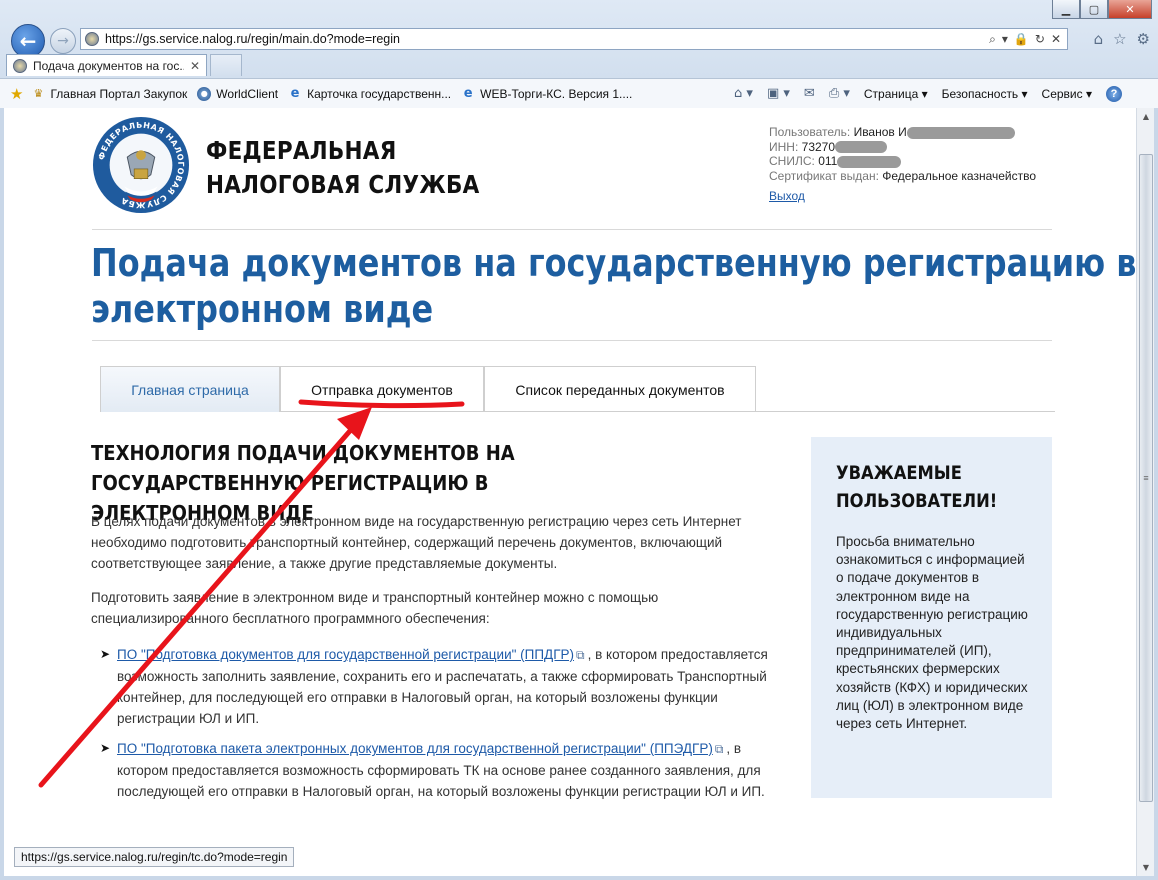 This screenshot has height=880, width=1158. I want to click on vertical-scrollbar: ▲ ≡ ▼, so click(1145, 492).